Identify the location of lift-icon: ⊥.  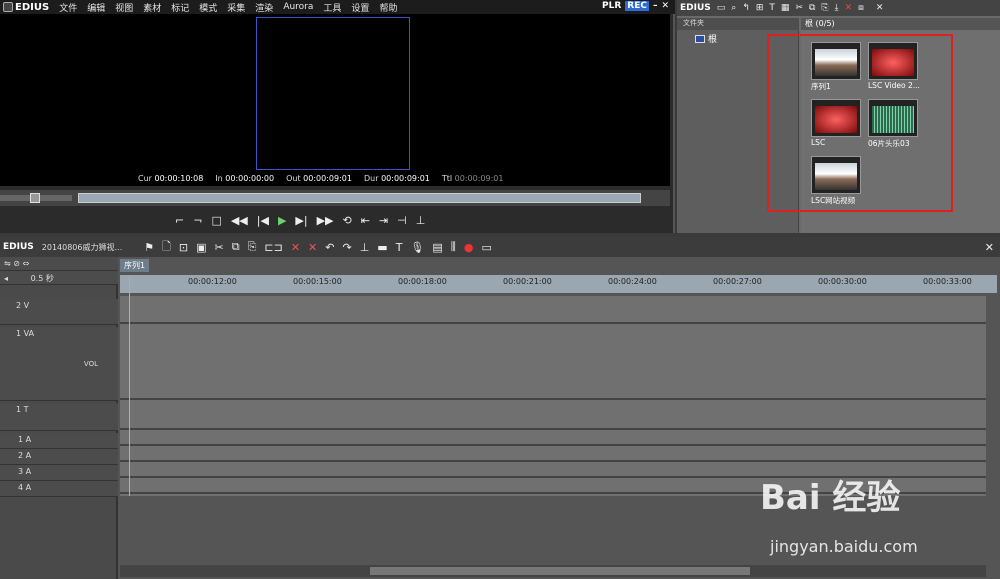
(421, 220).